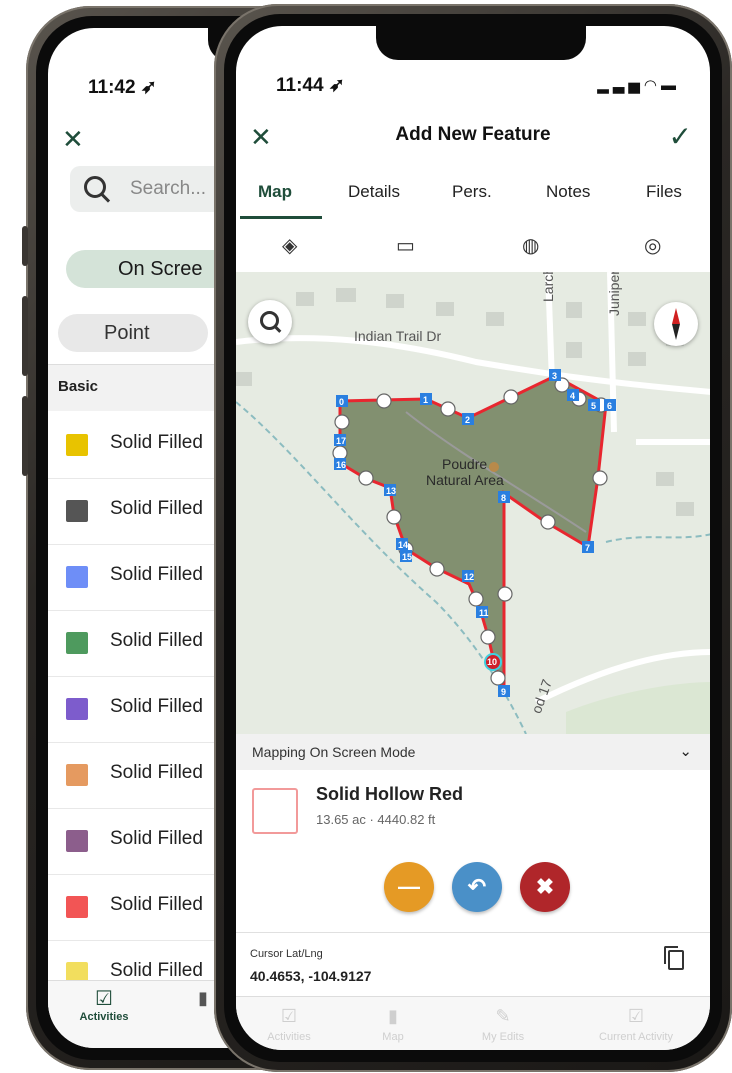 This screenshot has height=1073, width=732. What do you see at coordinates (492, 662) in the screenshot?
I see `svg-text: 10` at bounding box center [492, 662].